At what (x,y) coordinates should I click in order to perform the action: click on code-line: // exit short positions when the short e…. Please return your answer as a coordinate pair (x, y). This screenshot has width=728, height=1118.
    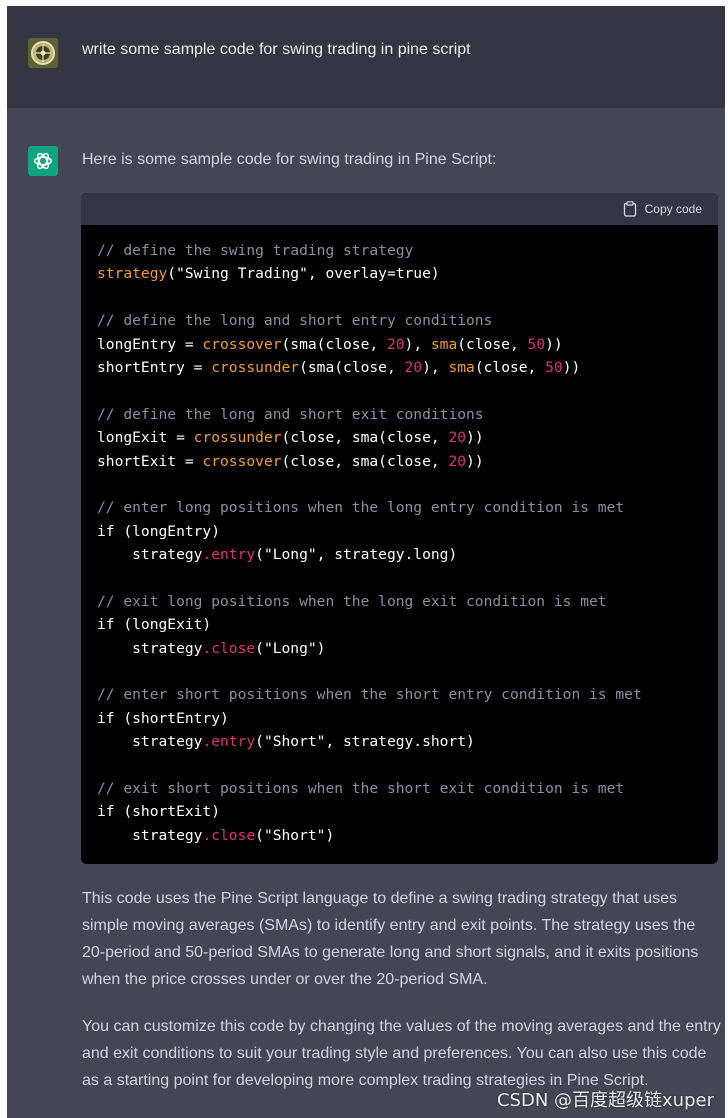
    Looking at the image, I should click on (399, 788).